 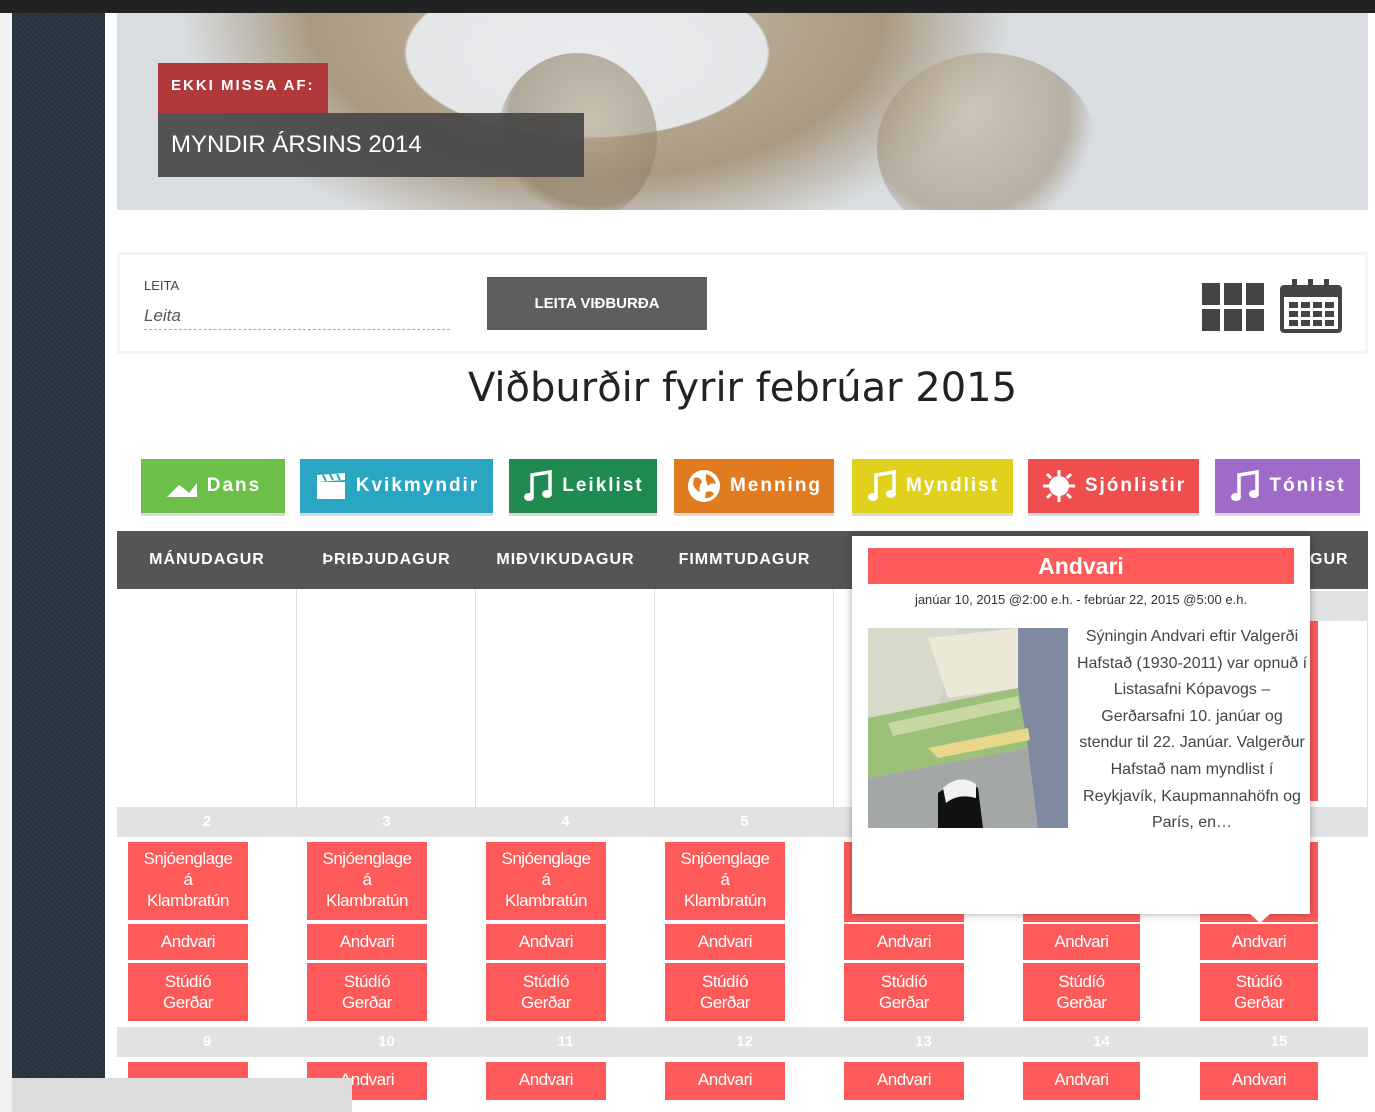 What do you see at coordinates (330, 486) in the screenshot?
I see `clapperboard-icon` at bounding box center [330, 486].